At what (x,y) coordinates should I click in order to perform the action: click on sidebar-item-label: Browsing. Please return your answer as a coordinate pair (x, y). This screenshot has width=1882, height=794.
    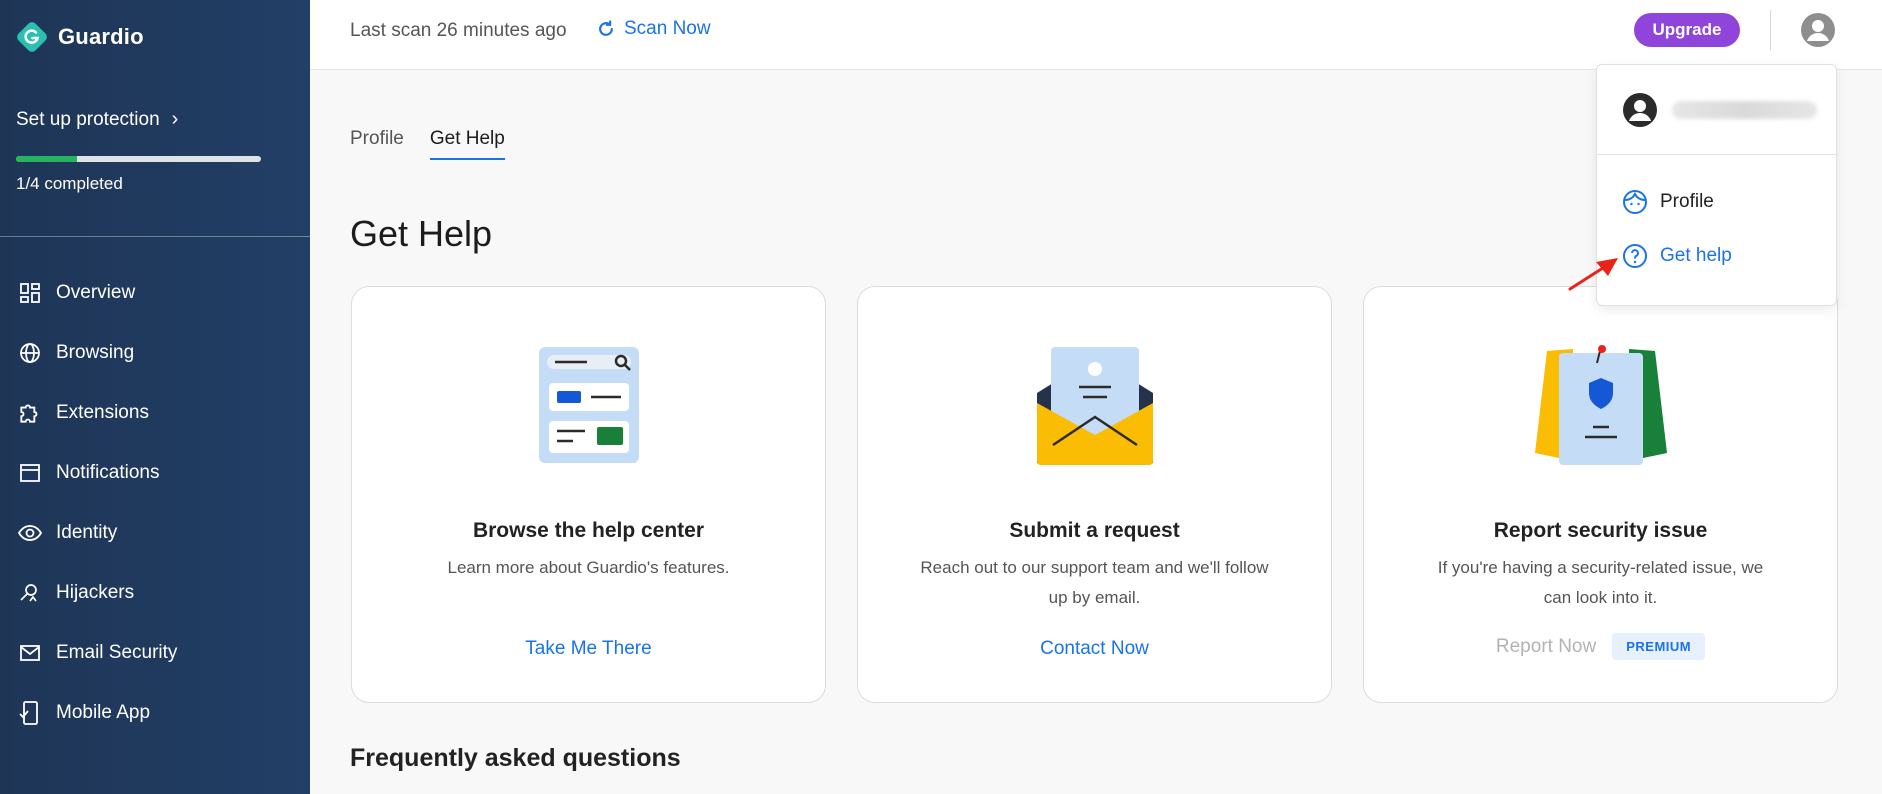
    Looking at the image, I should click on (95, 352).